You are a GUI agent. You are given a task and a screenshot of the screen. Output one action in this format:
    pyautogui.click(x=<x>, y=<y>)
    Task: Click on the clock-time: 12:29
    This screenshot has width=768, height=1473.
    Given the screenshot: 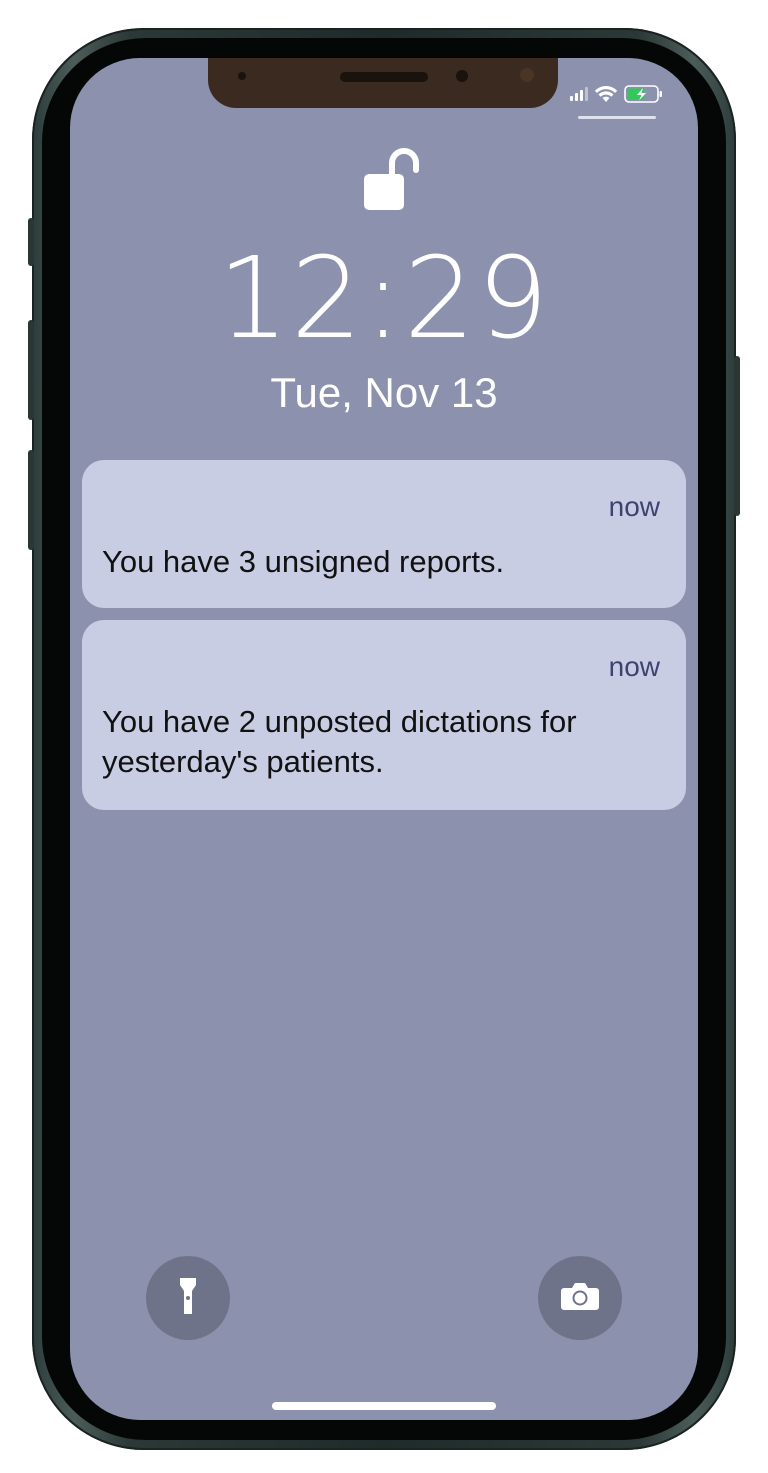 What is the action you would take?
    pyautogui.click(x=384, y=299)
    